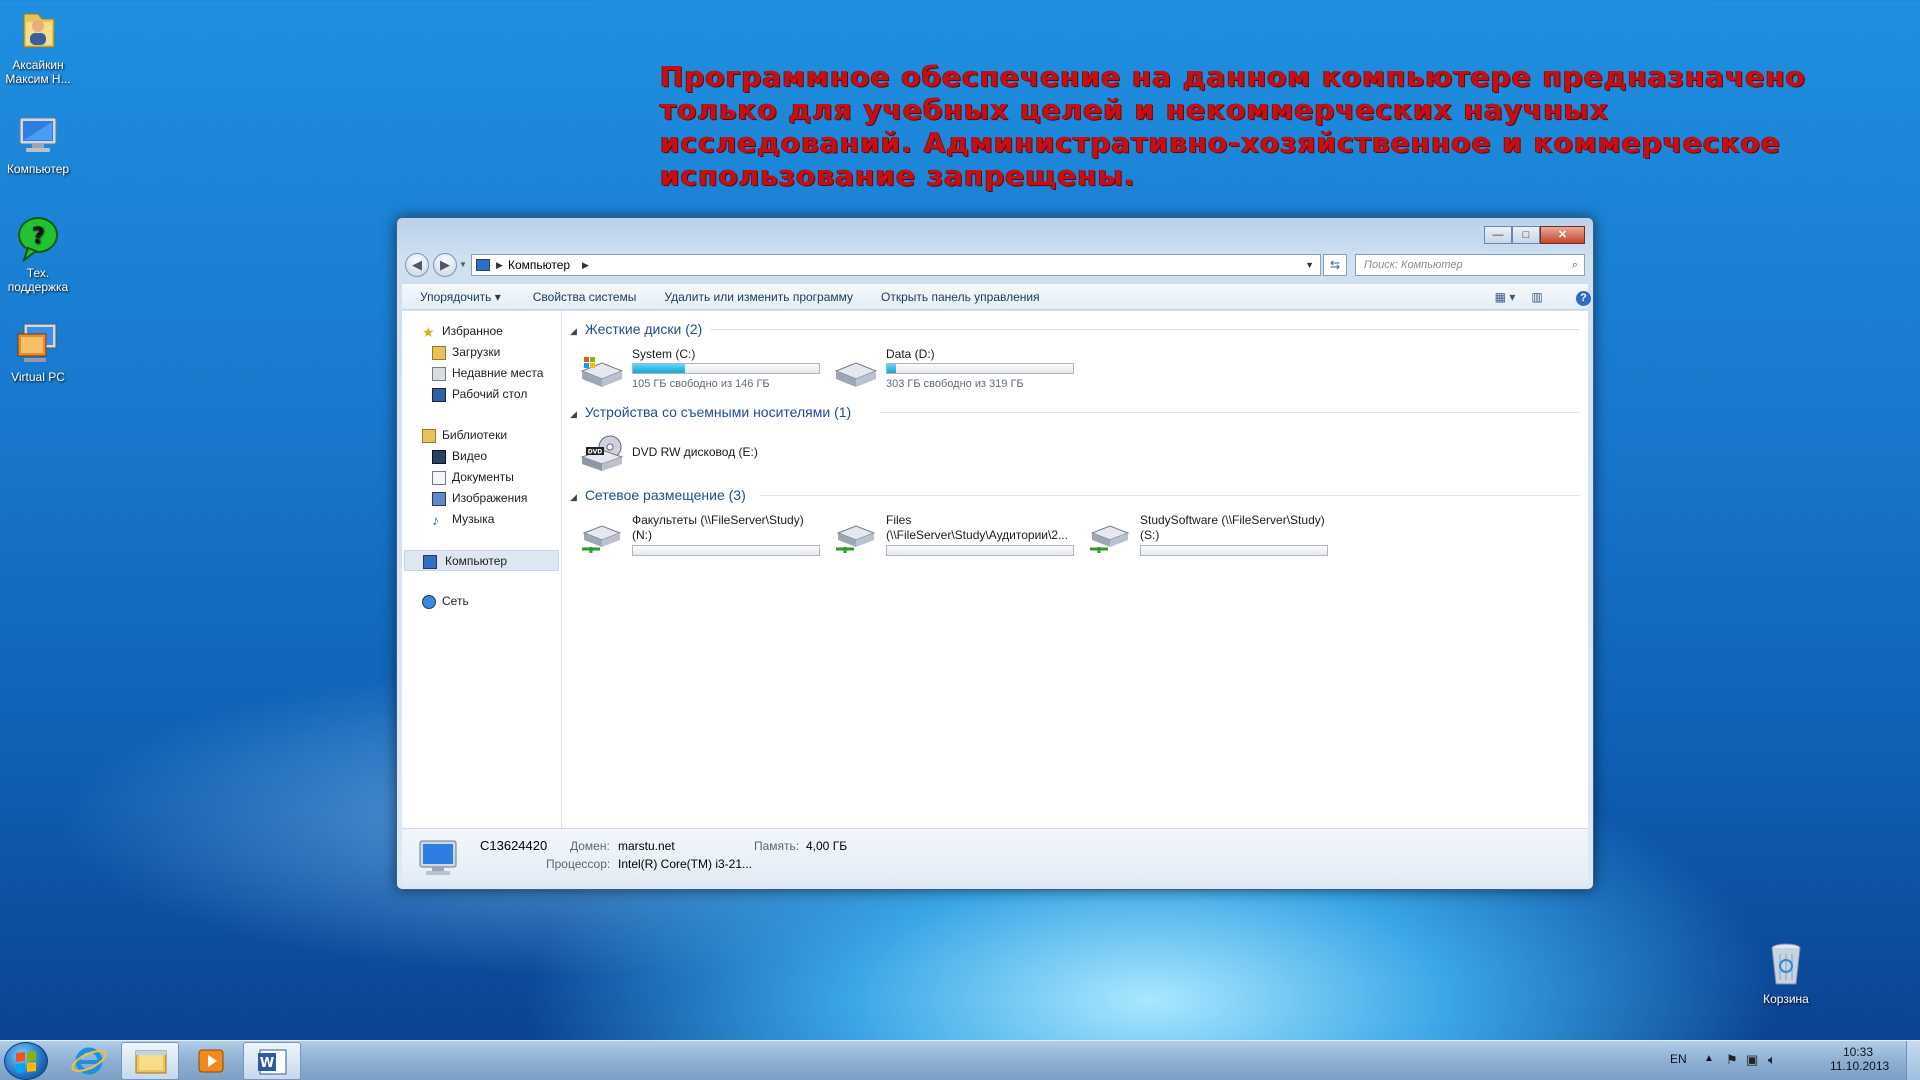 The height and width of the screenshot is (1080, 1920). What do you see at coordinates (463, 264) in the screenshot?
I see `recent-pages-dropdown-icon: ▼` at bounding box center [463, 264].